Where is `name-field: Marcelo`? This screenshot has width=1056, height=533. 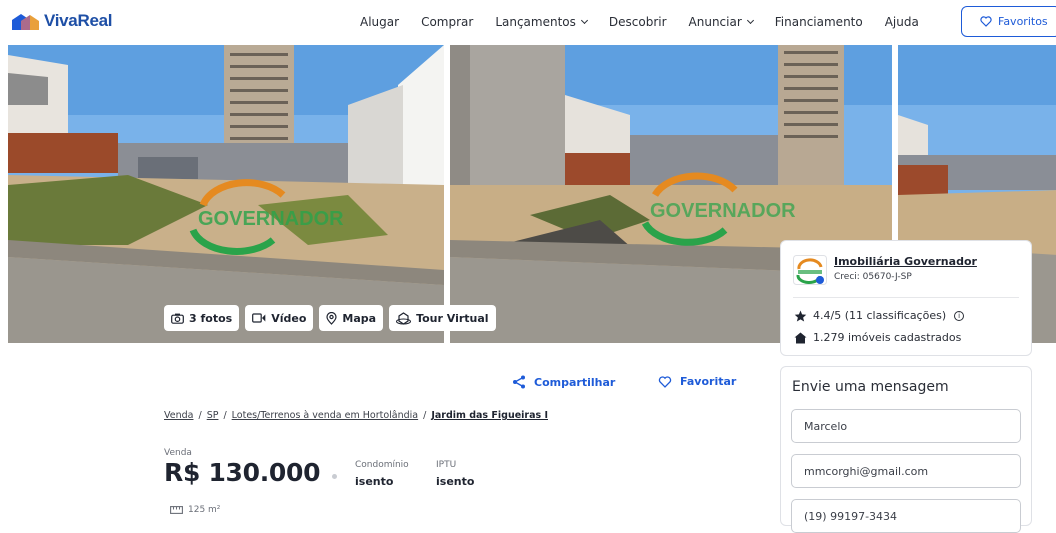 name-field: Marcelo is located at coordinates (906, 426).